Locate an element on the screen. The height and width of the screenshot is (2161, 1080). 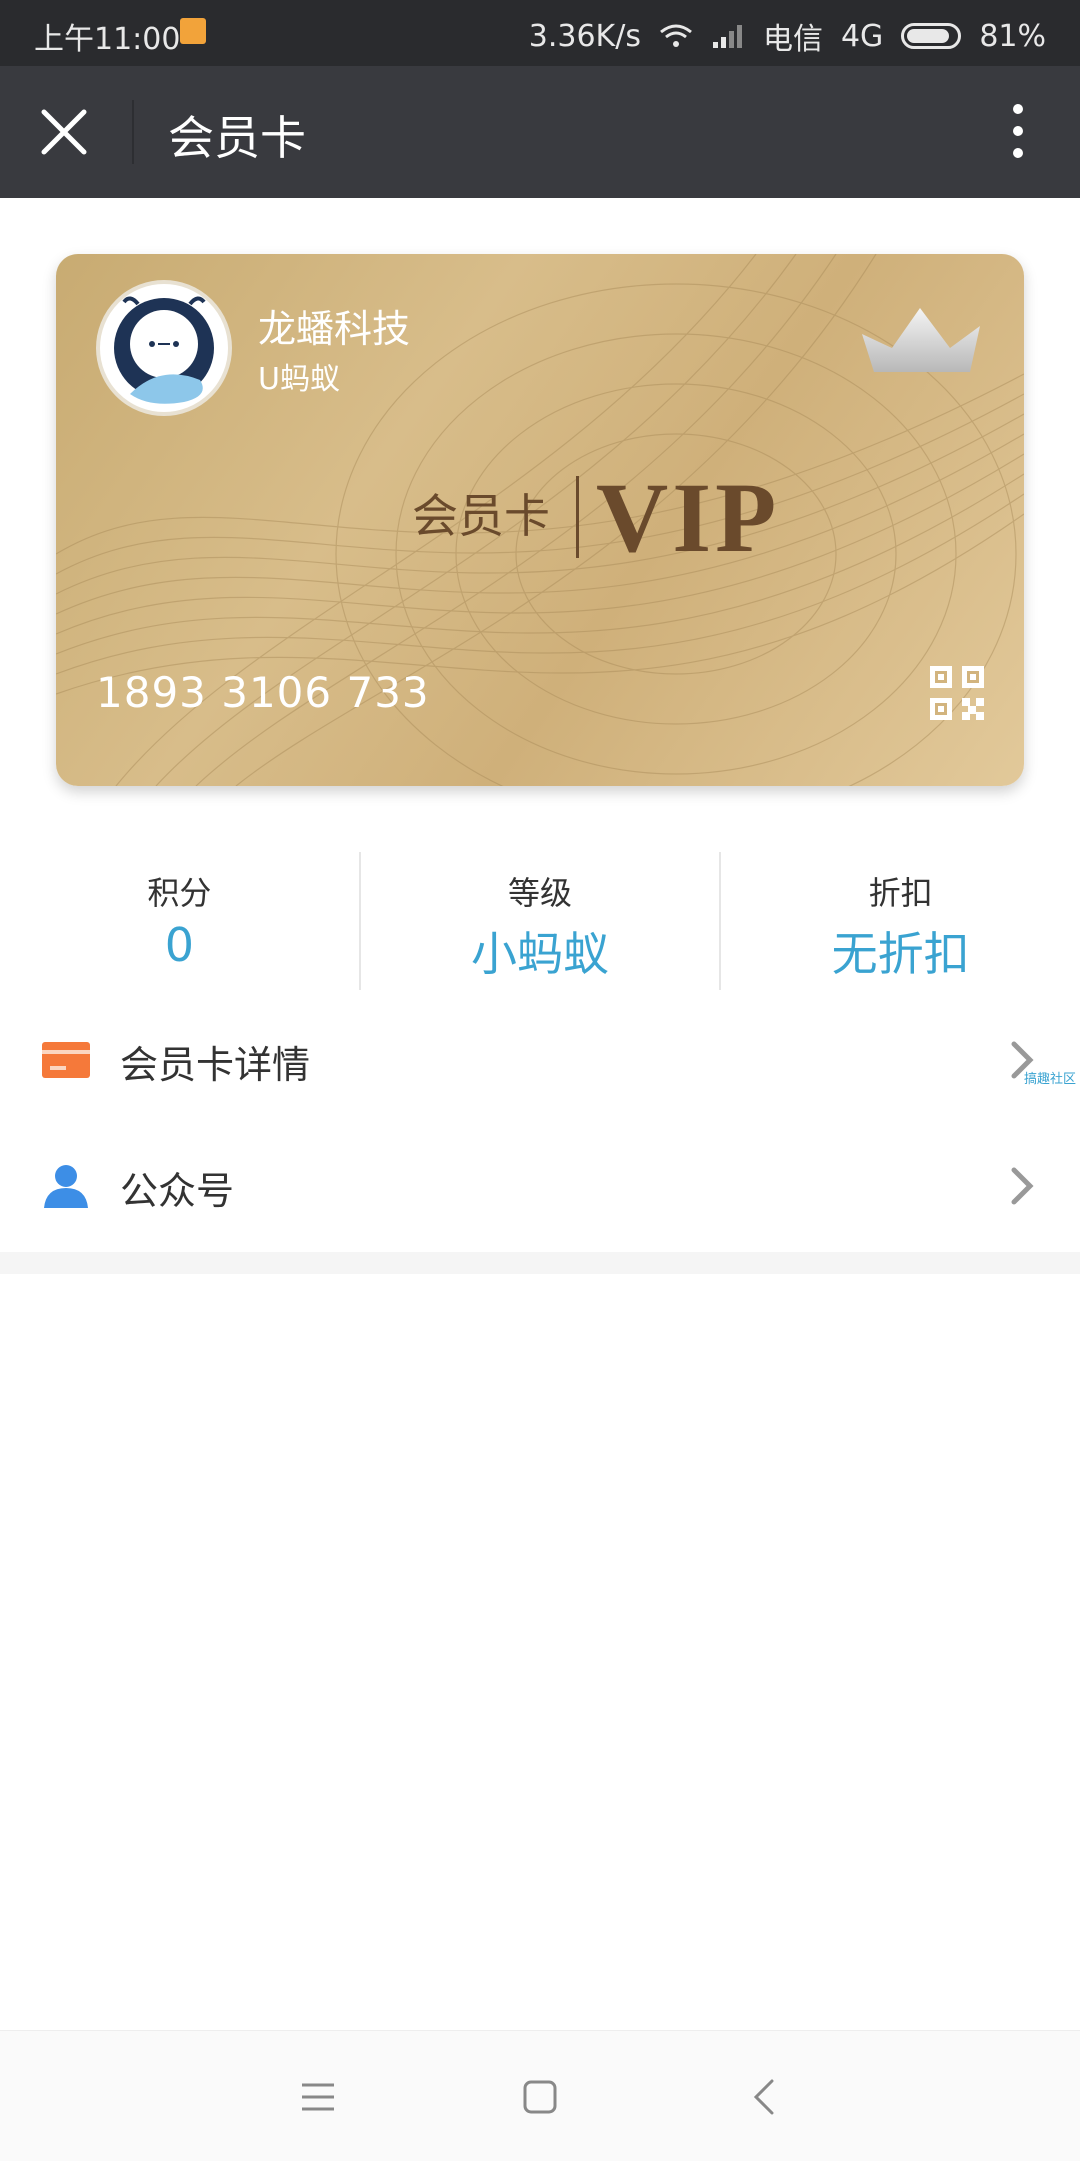
card-label-divider is located at coordinates (577, 517).